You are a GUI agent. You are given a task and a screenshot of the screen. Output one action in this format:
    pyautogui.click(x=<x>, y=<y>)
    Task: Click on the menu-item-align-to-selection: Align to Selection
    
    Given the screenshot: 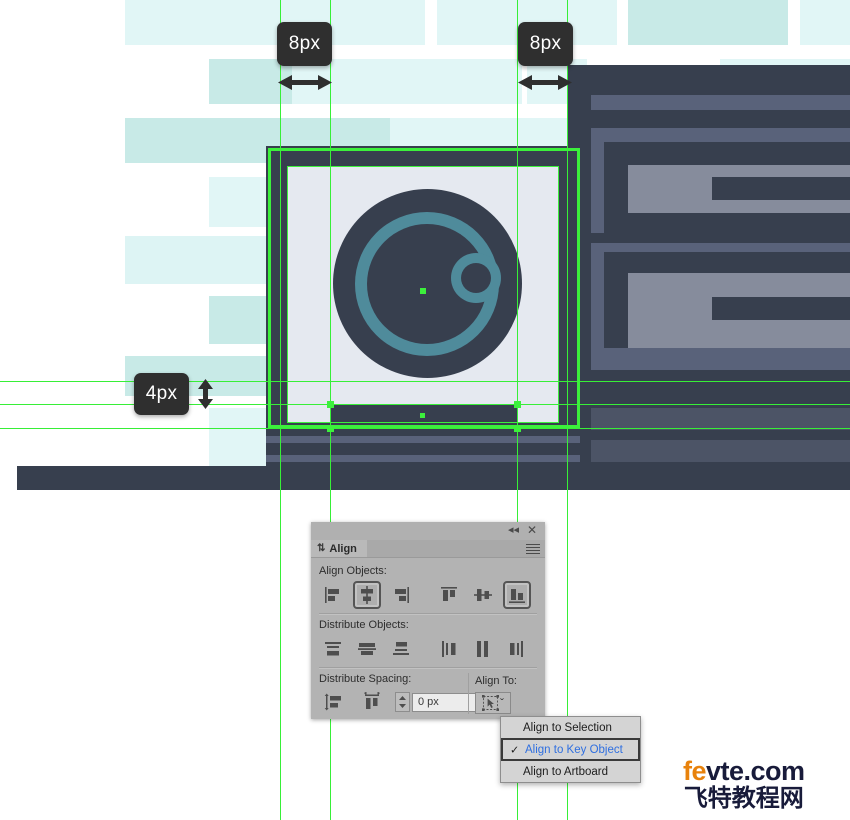 What is the action you would take?
    pyautogui.click(x=570, y=727)
    